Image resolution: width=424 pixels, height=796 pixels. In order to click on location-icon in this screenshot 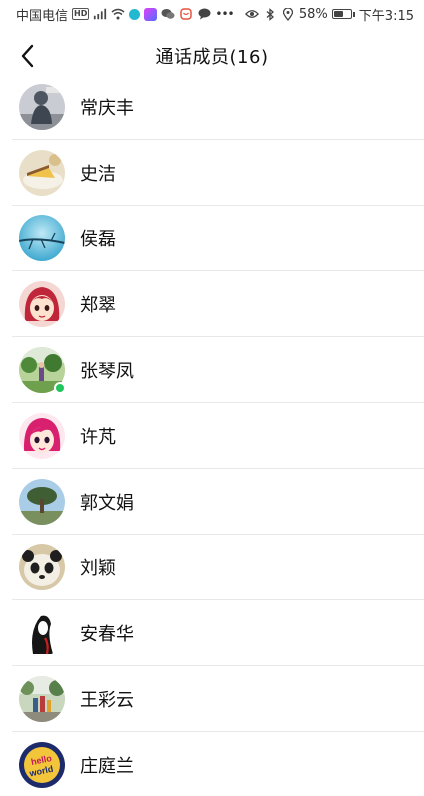, I will do `click(288, 14)`.